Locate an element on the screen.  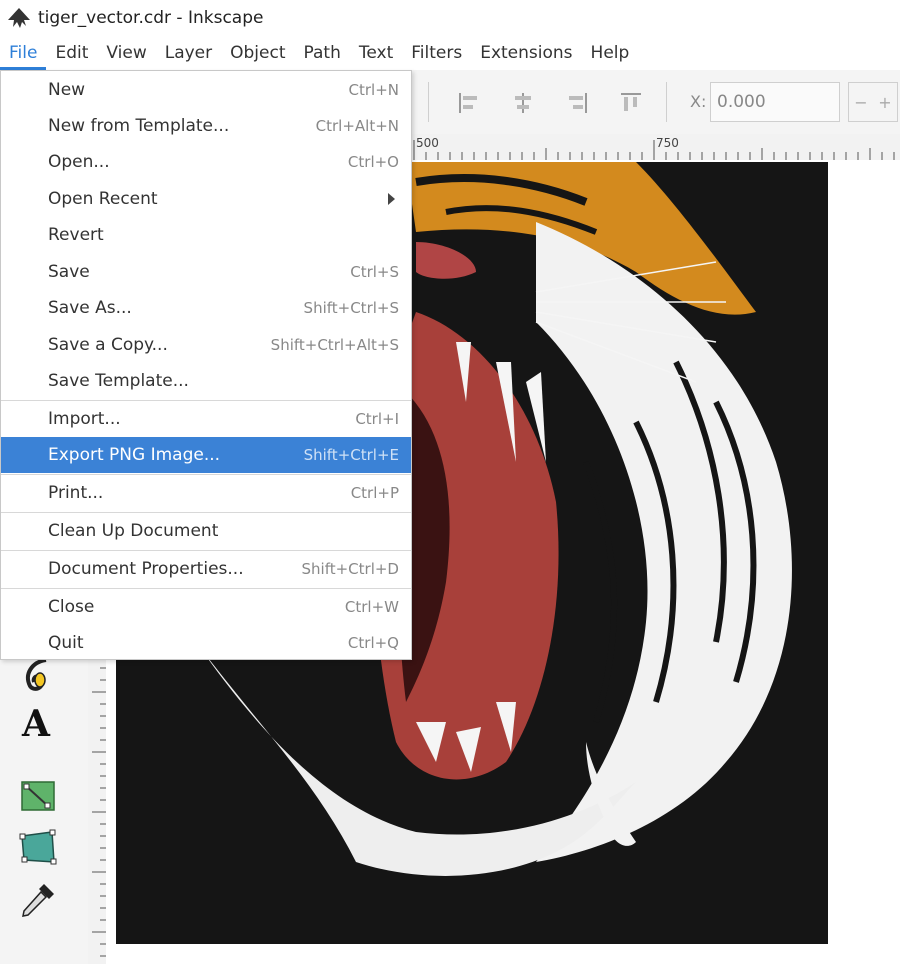
menu-item-revert: Revert is located at coordinates (206, 235).